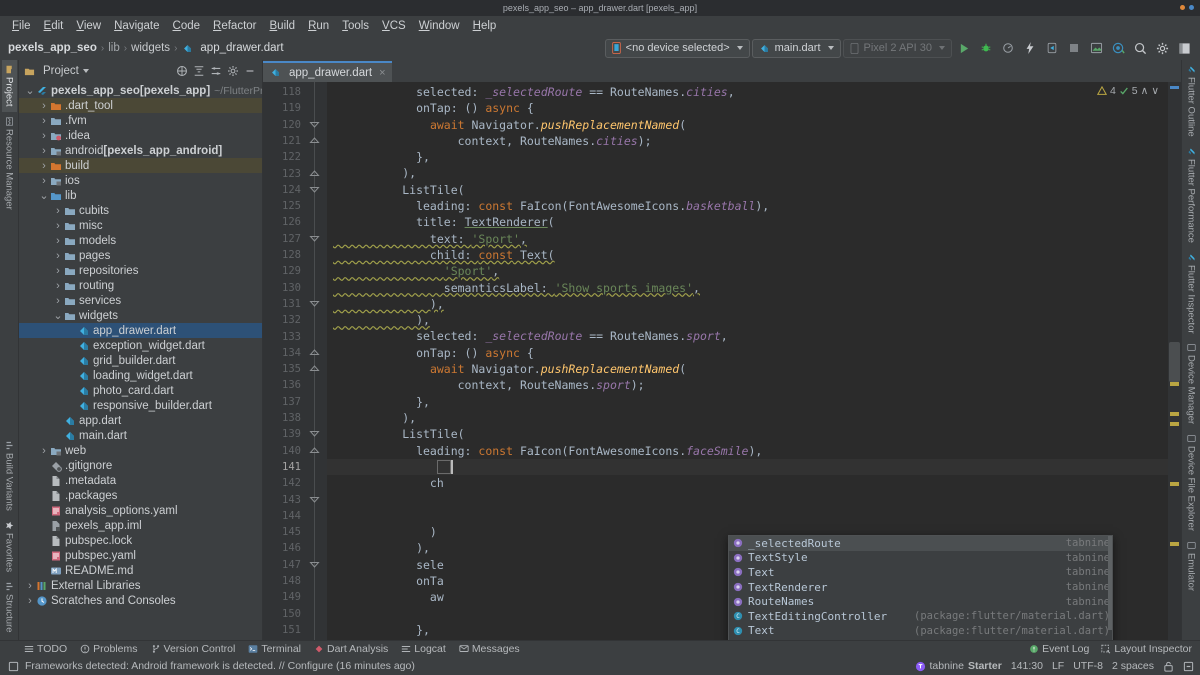 This screenshot has width=1200, height=675. Describe the element at coordinates (920, 558) in the screenshot. I see `autocomplete-item: TextStyle tabnine` at that location.